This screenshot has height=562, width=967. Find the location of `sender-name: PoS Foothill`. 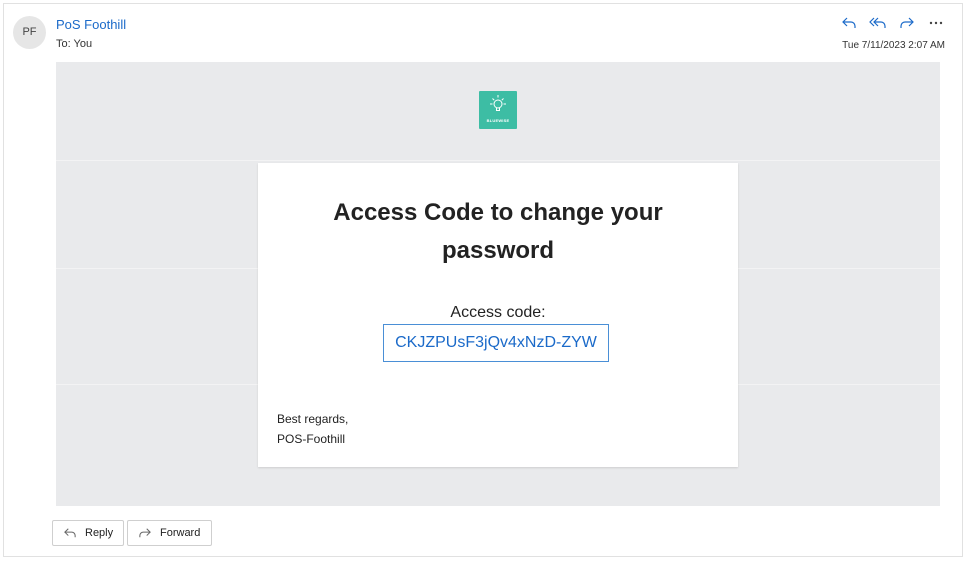

sender-name: PoS Foothill is located at coordinates (91, 24).